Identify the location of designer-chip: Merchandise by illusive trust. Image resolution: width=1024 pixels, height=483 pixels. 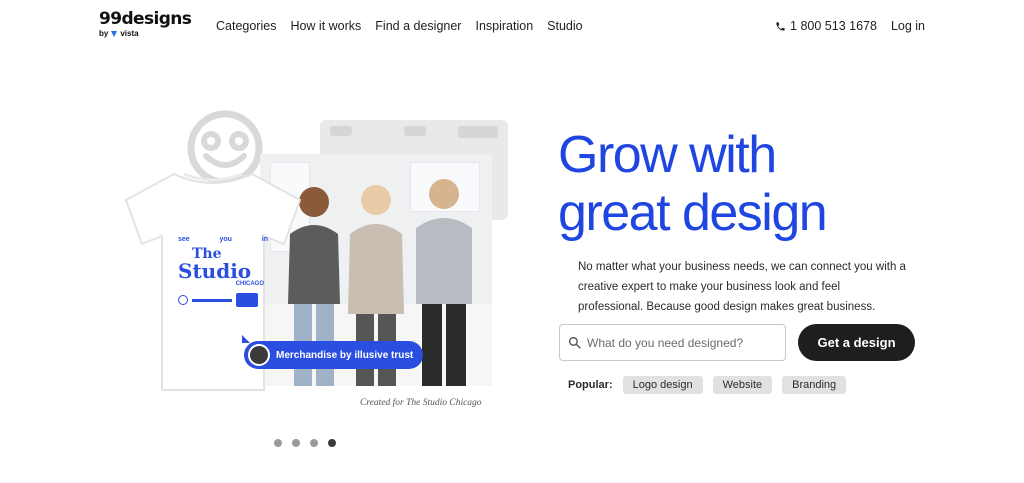
(333, 352).